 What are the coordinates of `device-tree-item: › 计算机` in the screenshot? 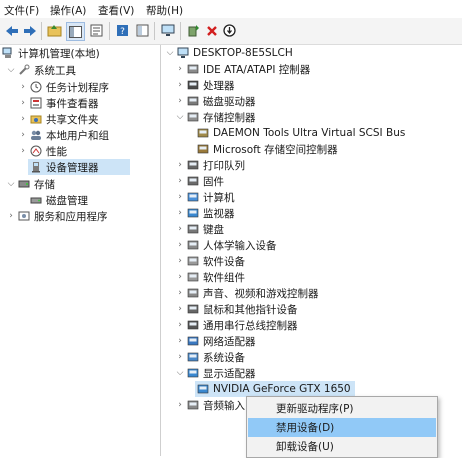 It's located at (204, 197).